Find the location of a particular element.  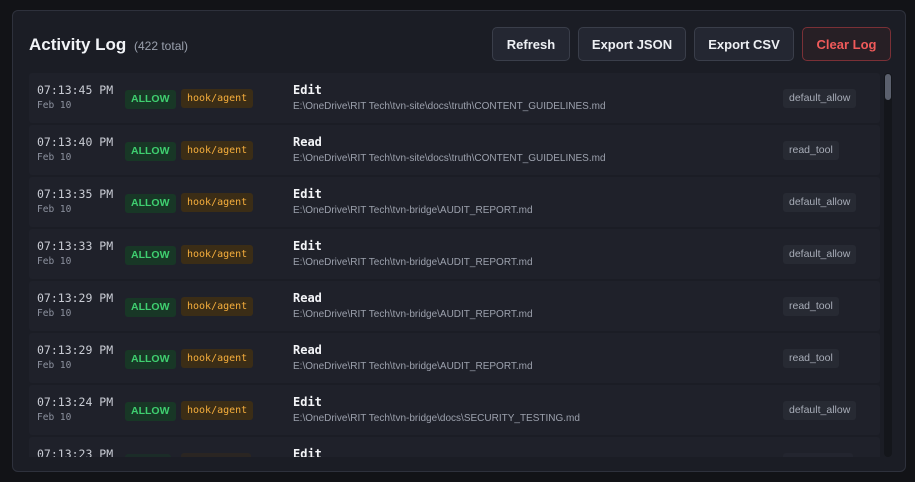

refresh-button: Refresh is located at coordinates (531, 44).